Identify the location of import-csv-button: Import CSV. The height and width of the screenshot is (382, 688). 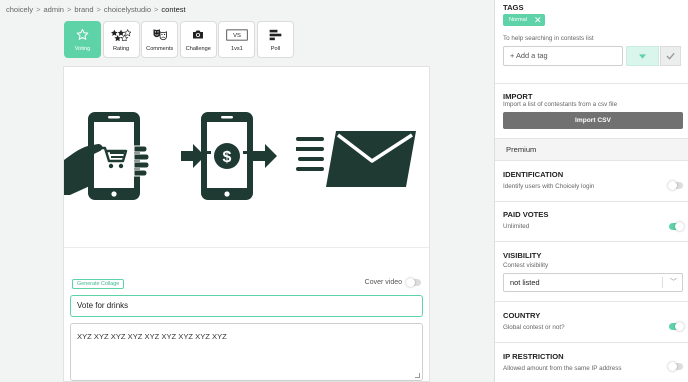
(593, 120).